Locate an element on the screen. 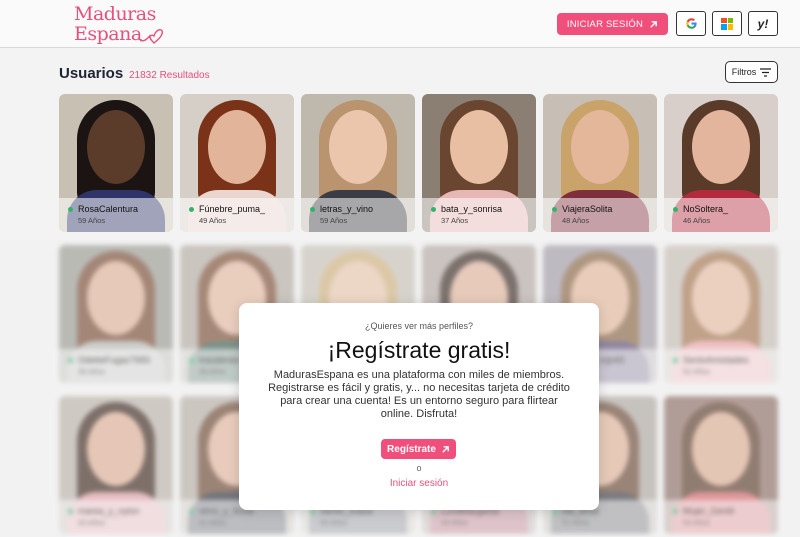 This screenshot has height=537, width=800. google-icon is located at coordinates (691, 23).